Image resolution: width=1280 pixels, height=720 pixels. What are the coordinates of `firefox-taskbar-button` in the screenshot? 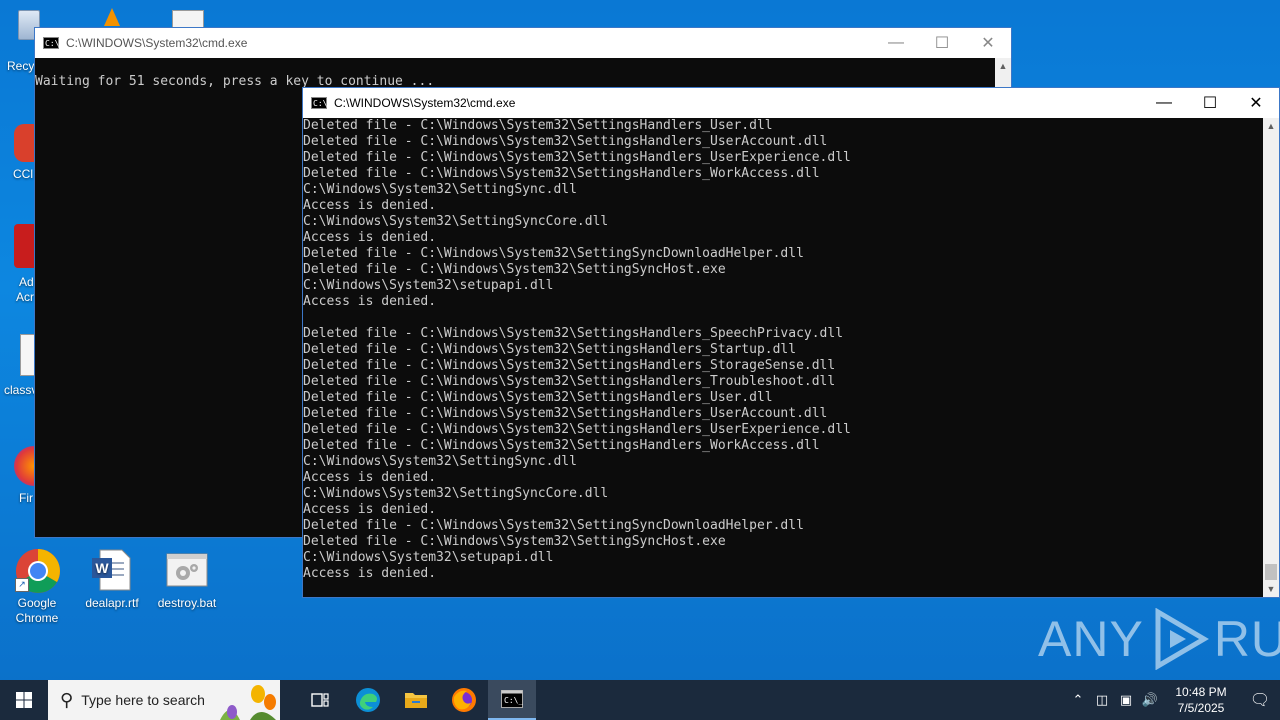 It's located at (464, 700).